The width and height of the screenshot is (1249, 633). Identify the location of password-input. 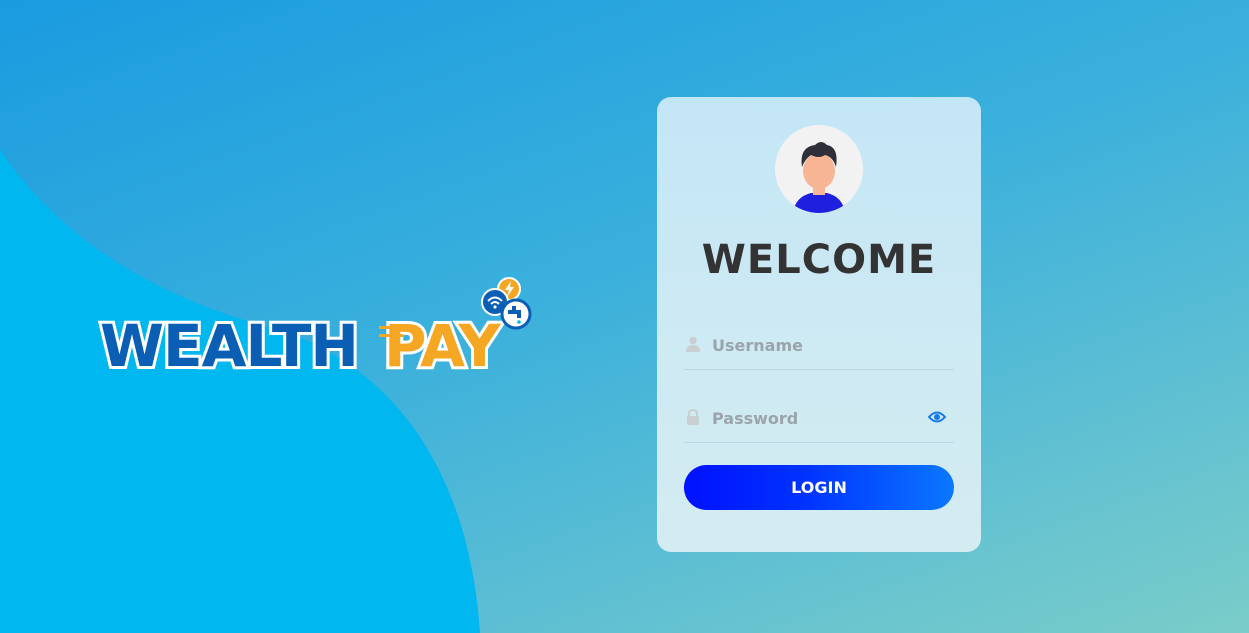
(817, 418).